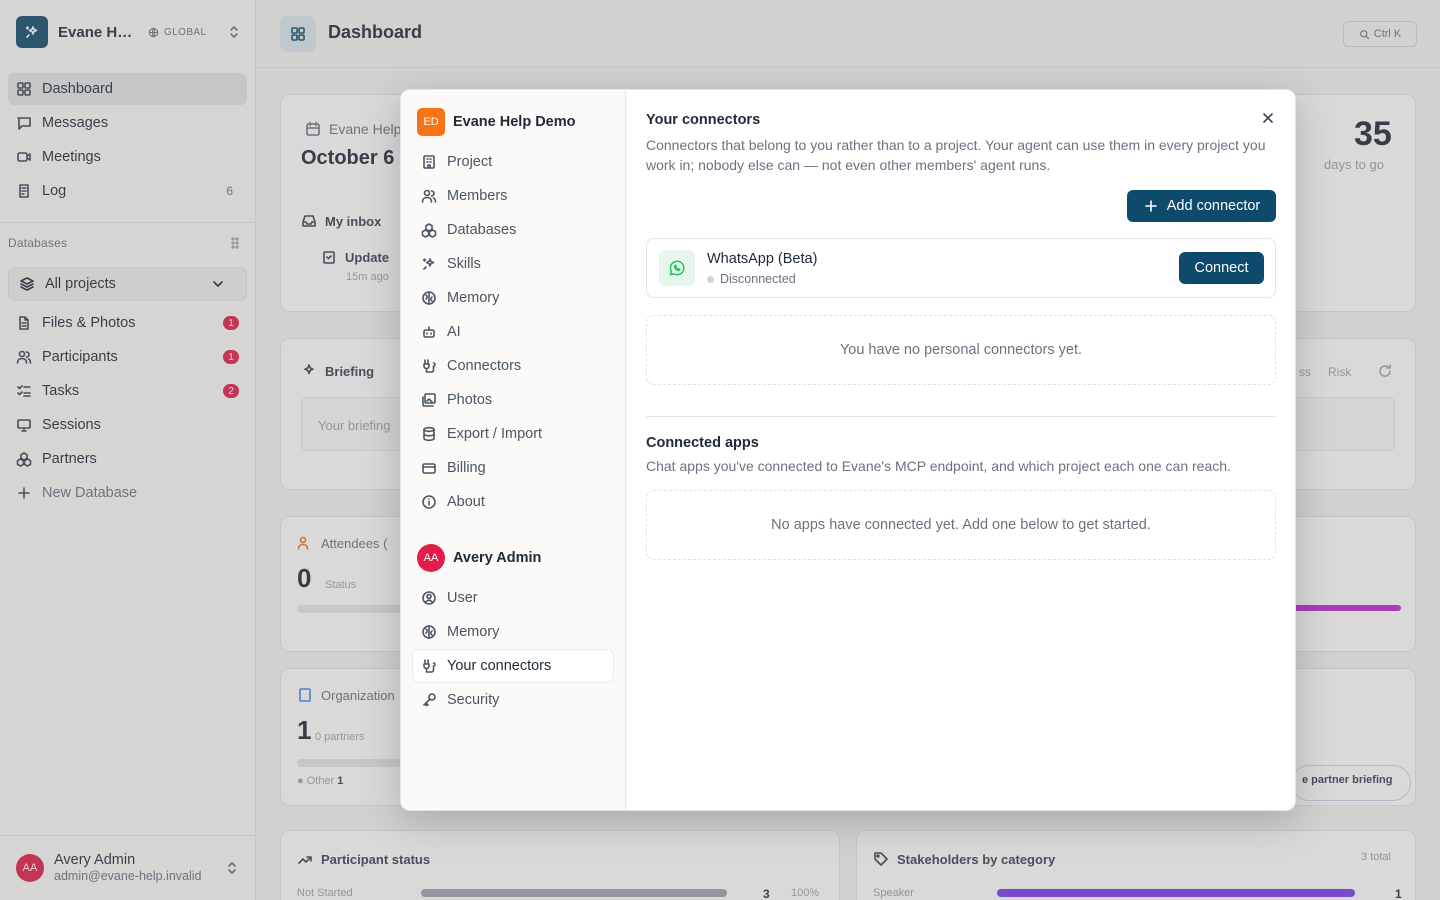  Describe the element at coordinates (431, 558) in the screenshot. I see `avatar: AA` at that location.